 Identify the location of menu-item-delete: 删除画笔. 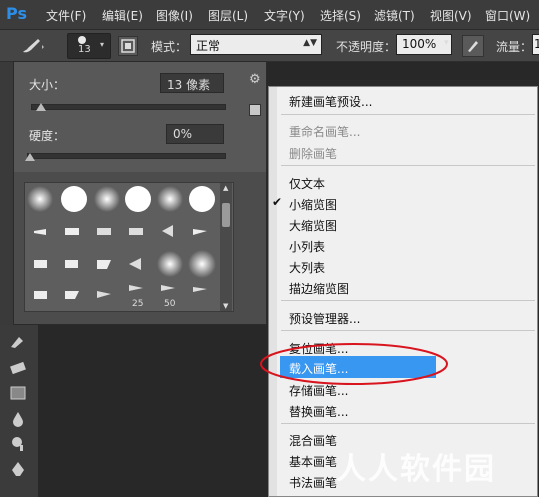
(313, 153).